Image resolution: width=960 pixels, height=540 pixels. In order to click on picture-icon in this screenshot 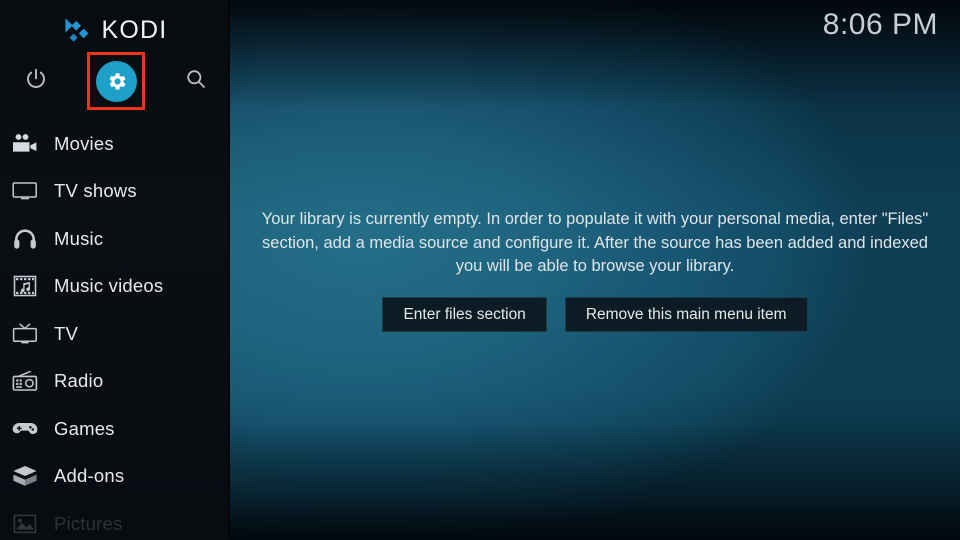, I will do `click(25, 524)`.